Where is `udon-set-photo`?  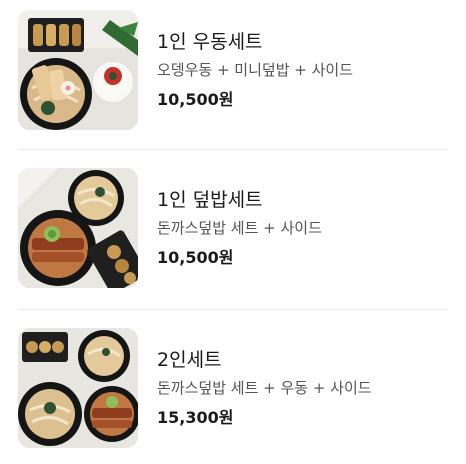 udon-set-photo is located at coordinates (78, 70).